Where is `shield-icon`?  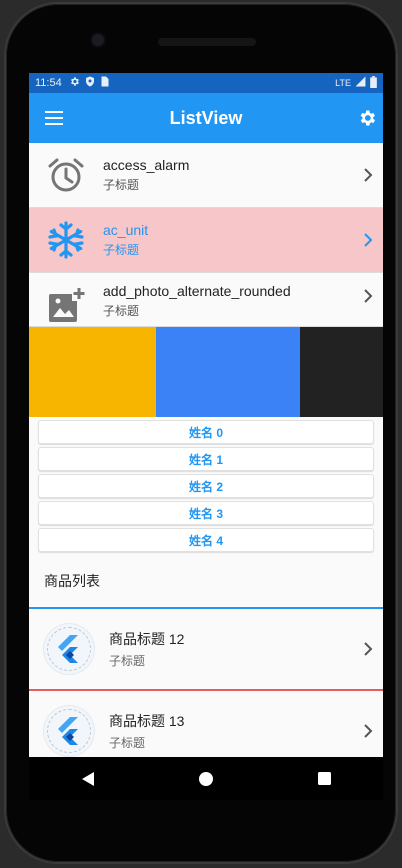 shield-icon is located at coordinates (90, 83).